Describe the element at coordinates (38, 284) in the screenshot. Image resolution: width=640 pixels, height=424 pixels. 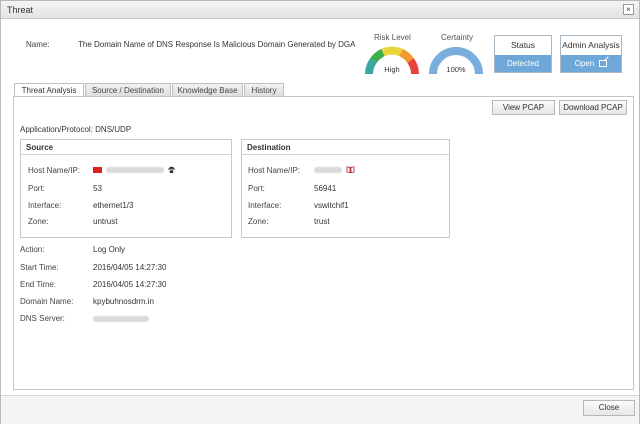
I see `end-time-label: End Time:` at that location.